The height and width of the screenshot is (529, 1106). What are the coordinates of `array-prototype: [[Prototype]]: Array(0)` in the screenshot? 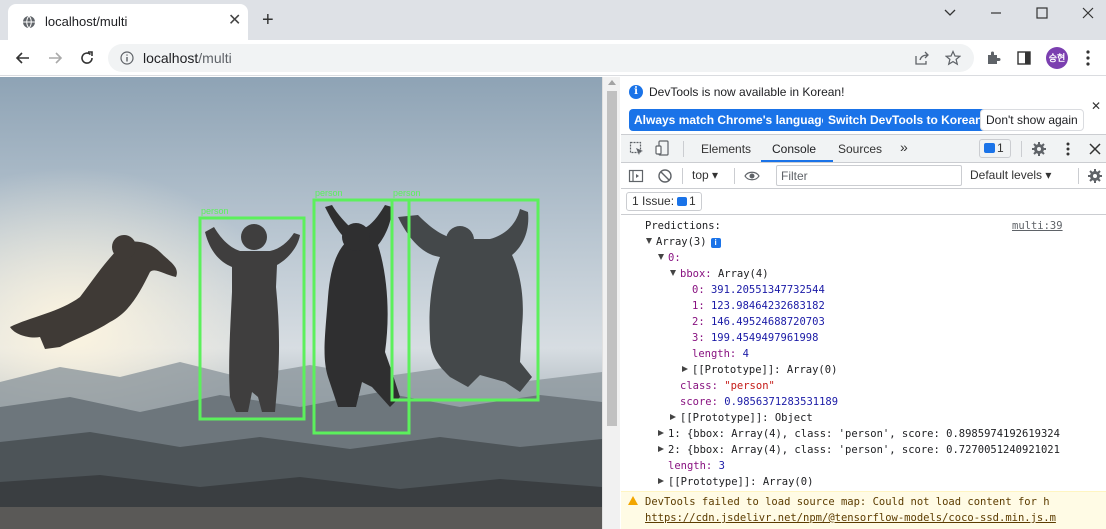 It's located at (735, 482).